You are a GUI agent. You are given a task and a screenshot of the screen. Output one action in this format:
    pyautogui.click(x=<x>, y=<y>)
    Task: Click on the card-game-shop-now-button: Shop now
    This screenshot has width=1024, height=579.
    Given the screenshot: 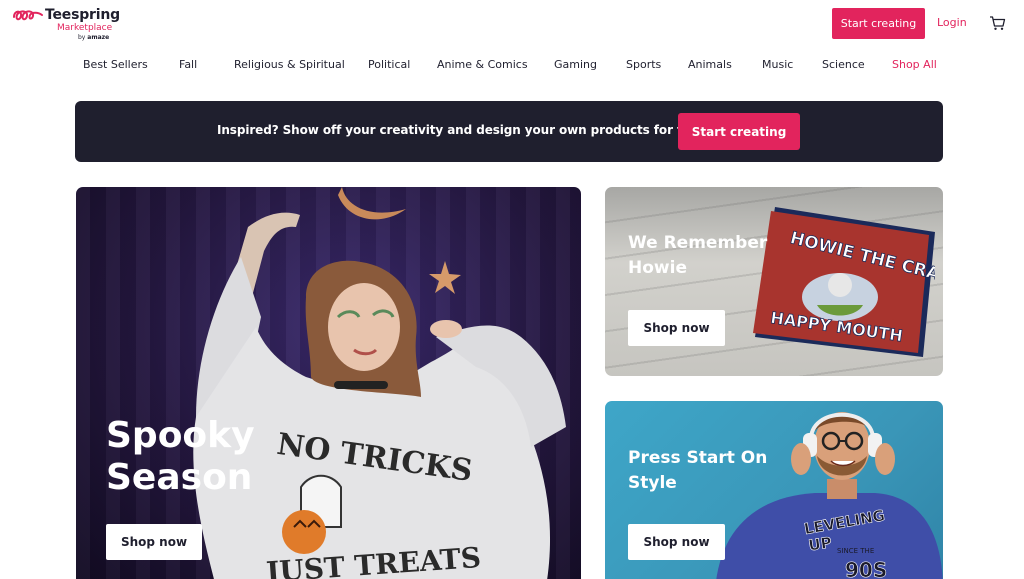 What is the action you would take?
    pyautogui.click(x=676, y=542)
    